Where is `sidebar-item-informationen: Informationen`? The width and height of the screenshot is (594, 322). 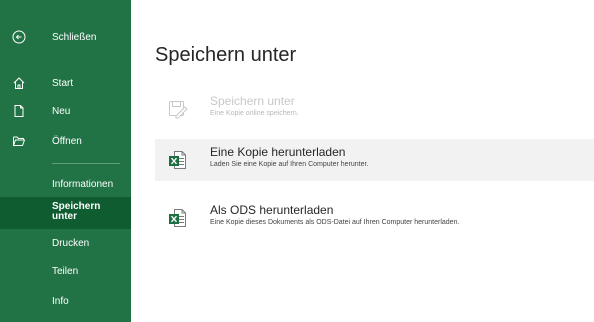
sidebar-item-informationen: Informationen is located at coordinates (91, 184).